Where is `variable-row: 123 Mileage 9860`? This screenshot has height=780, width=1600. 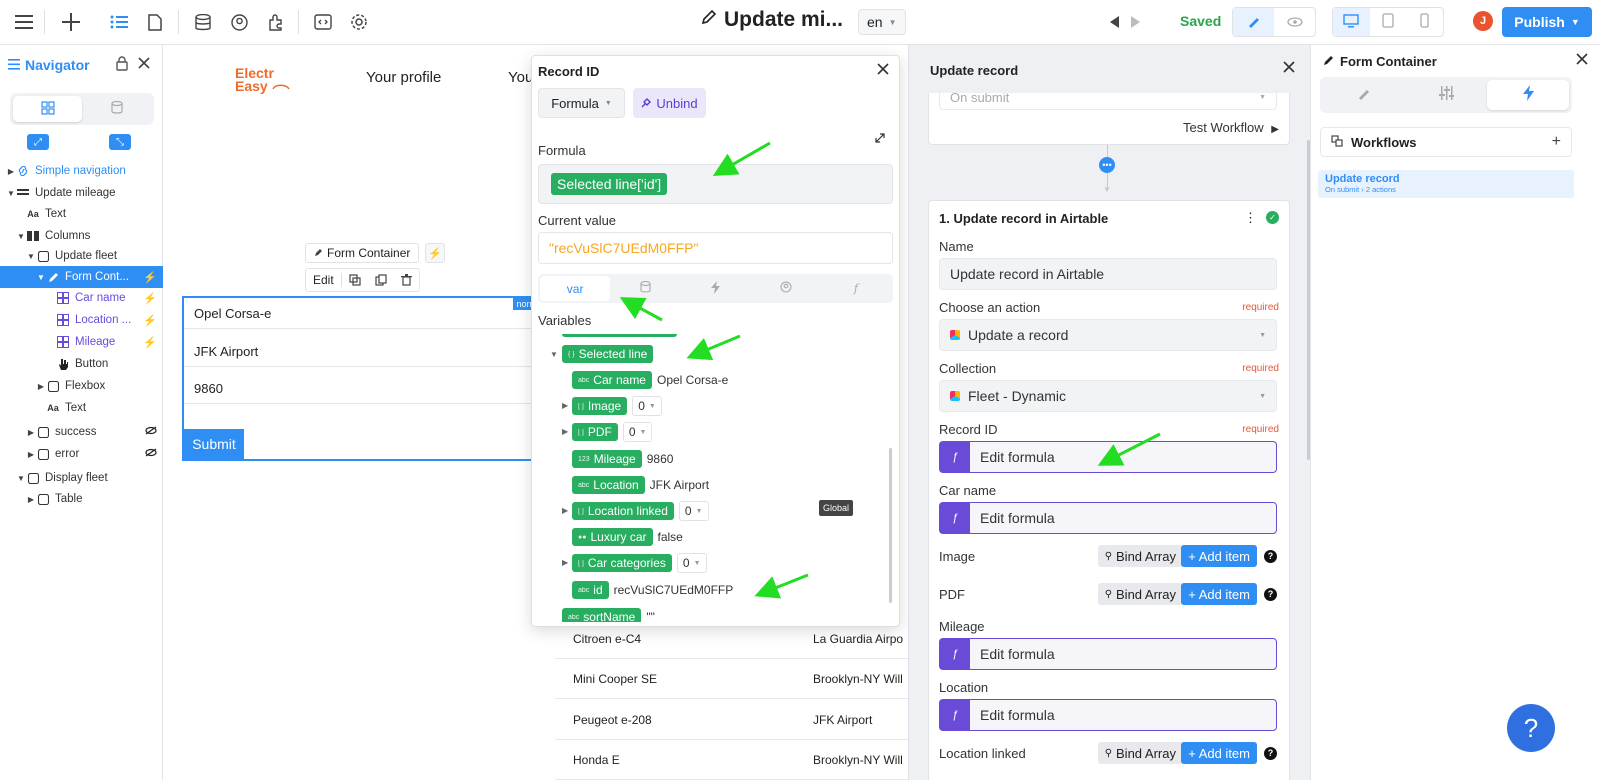
variable-row: 123 Mileage 9860 is located at coordinates (622, 459).